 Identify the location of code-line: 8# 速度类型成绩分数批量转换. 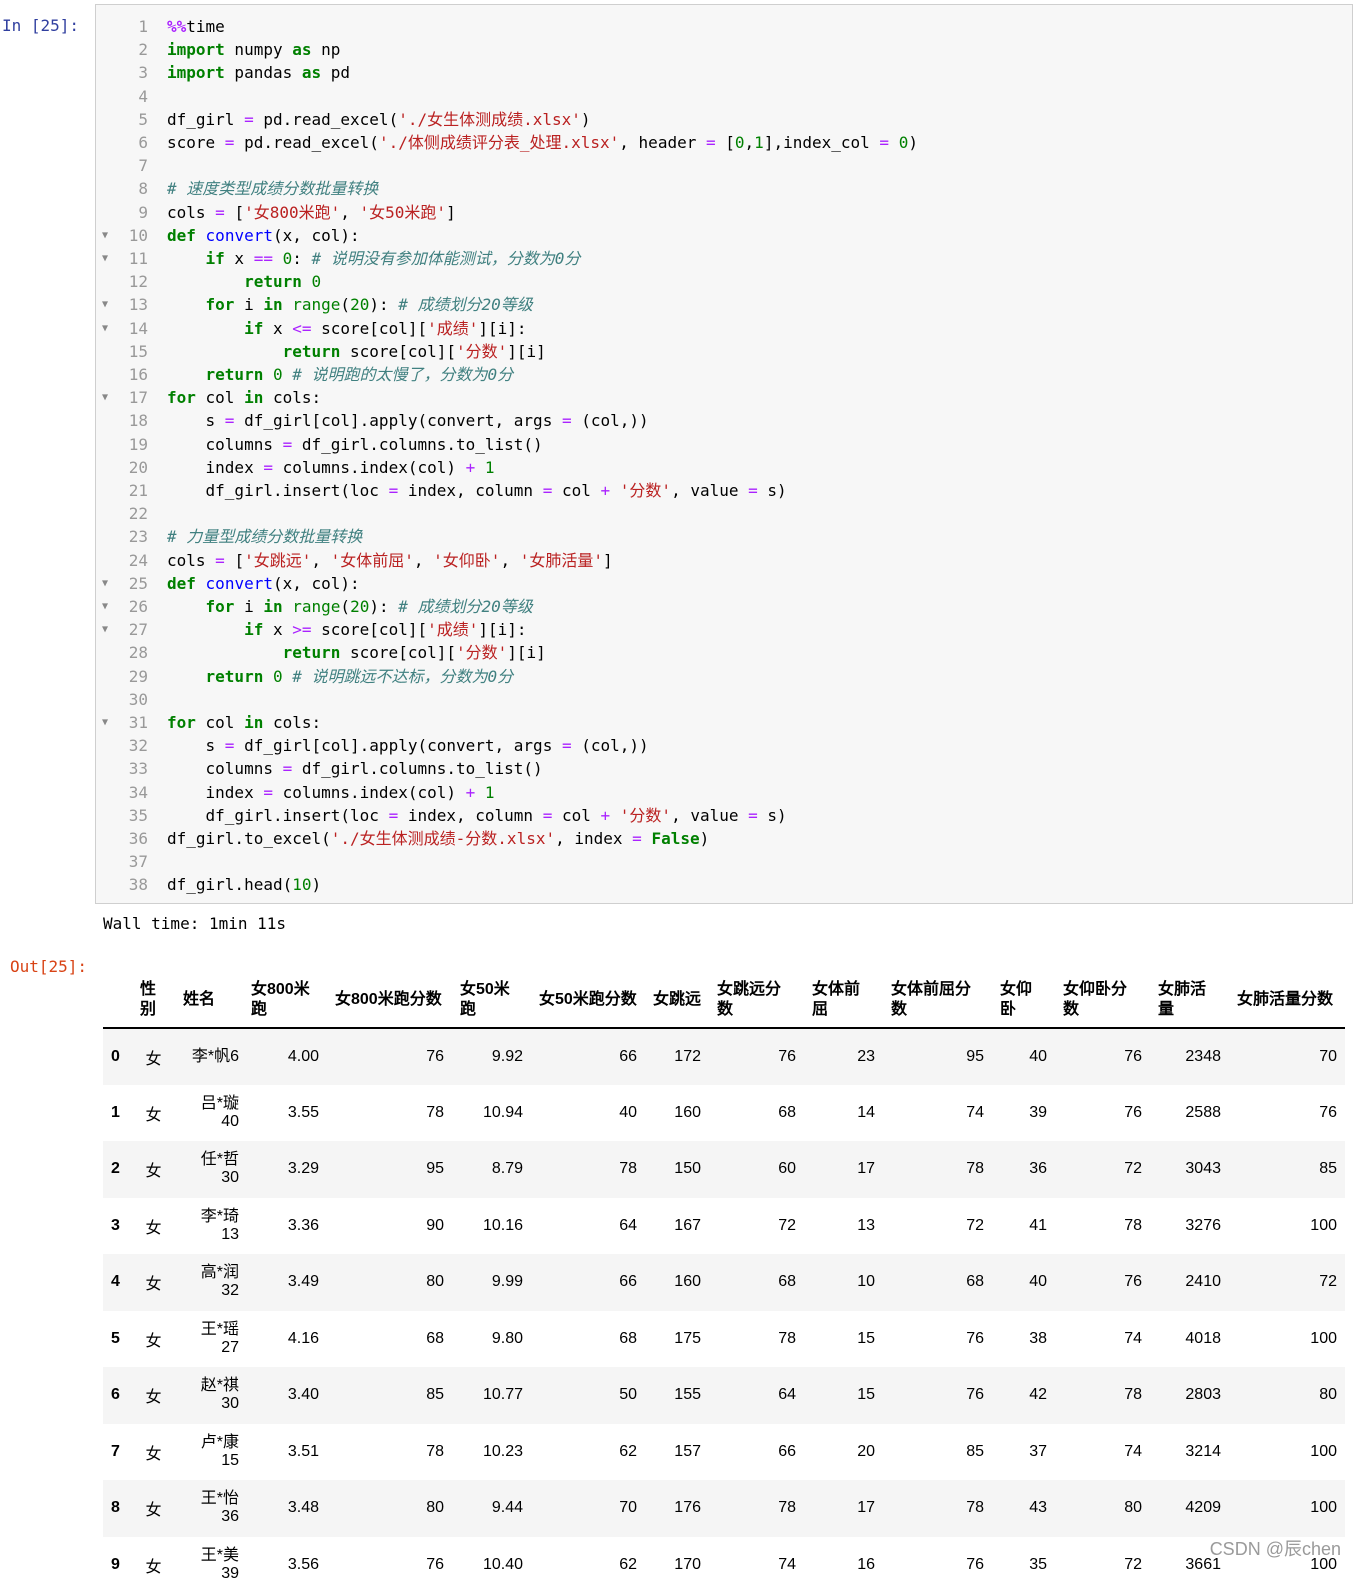
(724, 188).